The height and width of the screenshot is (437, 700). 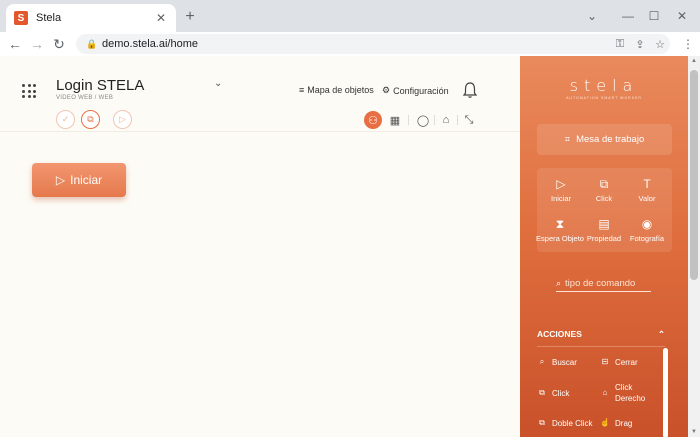 I want to click on action-doble-click: ⧉ Doble Click, so click(x=564, y=423).